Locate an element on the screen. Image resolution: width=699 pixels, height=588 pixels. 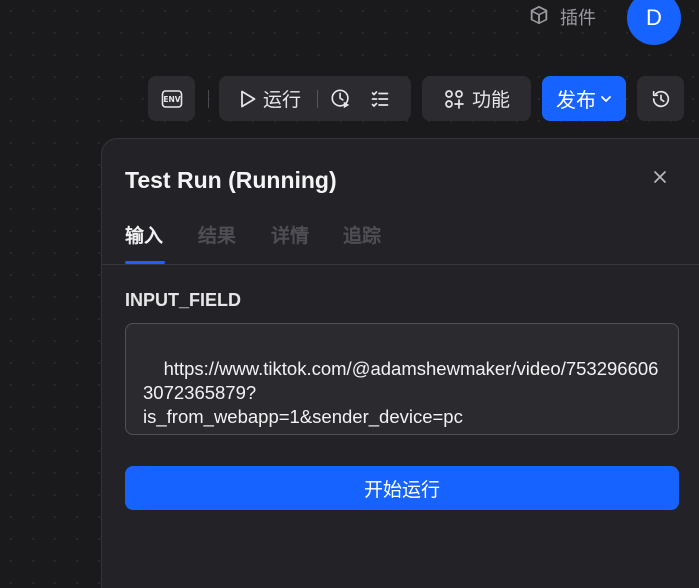
function-label: 功能 is located at coordinates (491, 100).